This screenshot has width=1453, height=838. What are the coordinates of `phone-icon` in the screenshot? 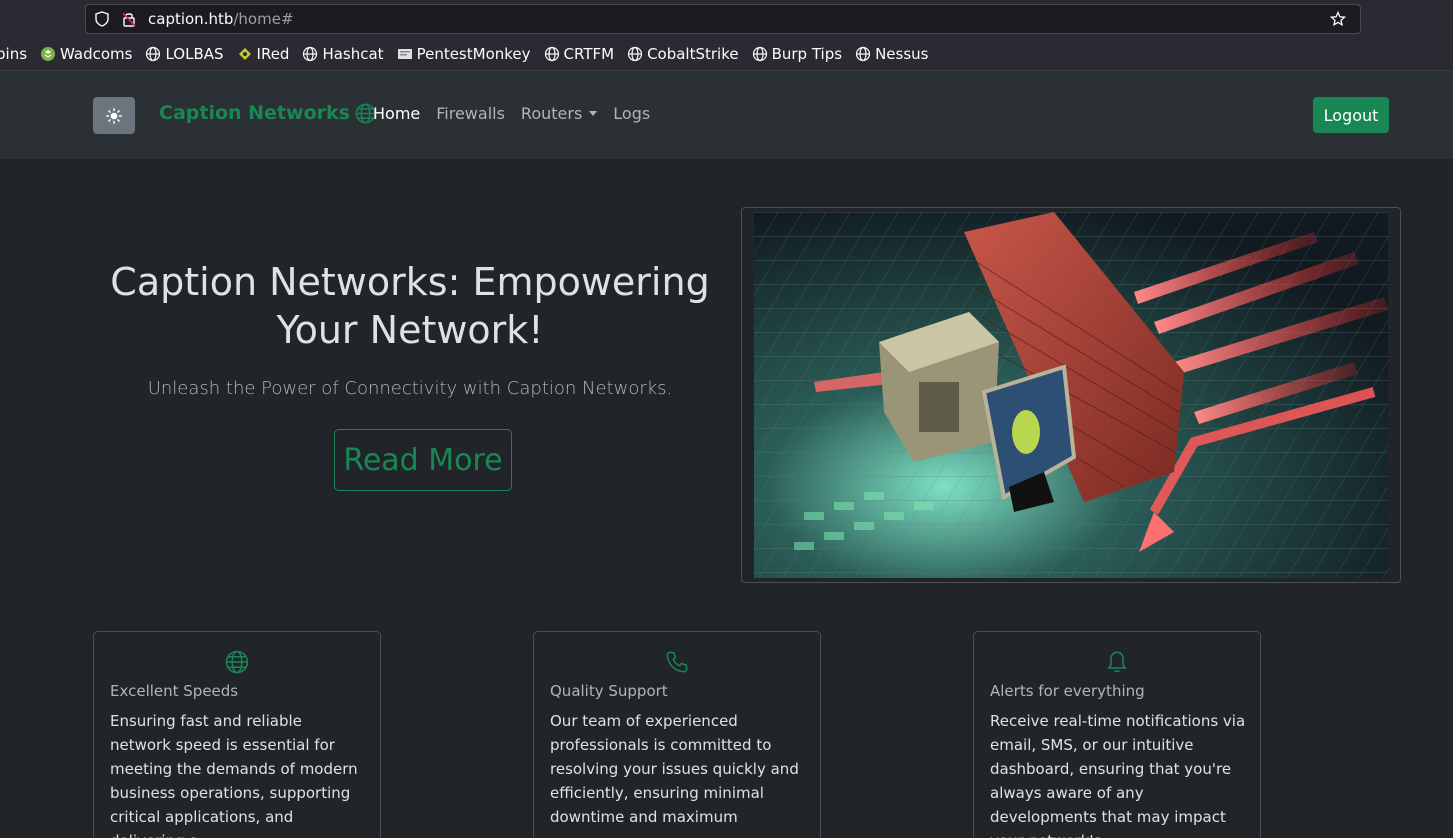 It's located at (677, 662).